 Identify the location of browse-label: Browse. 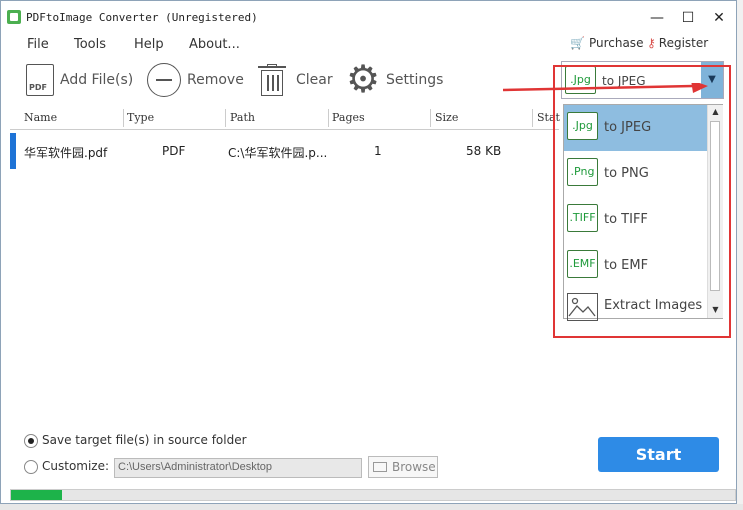
(414, 467).